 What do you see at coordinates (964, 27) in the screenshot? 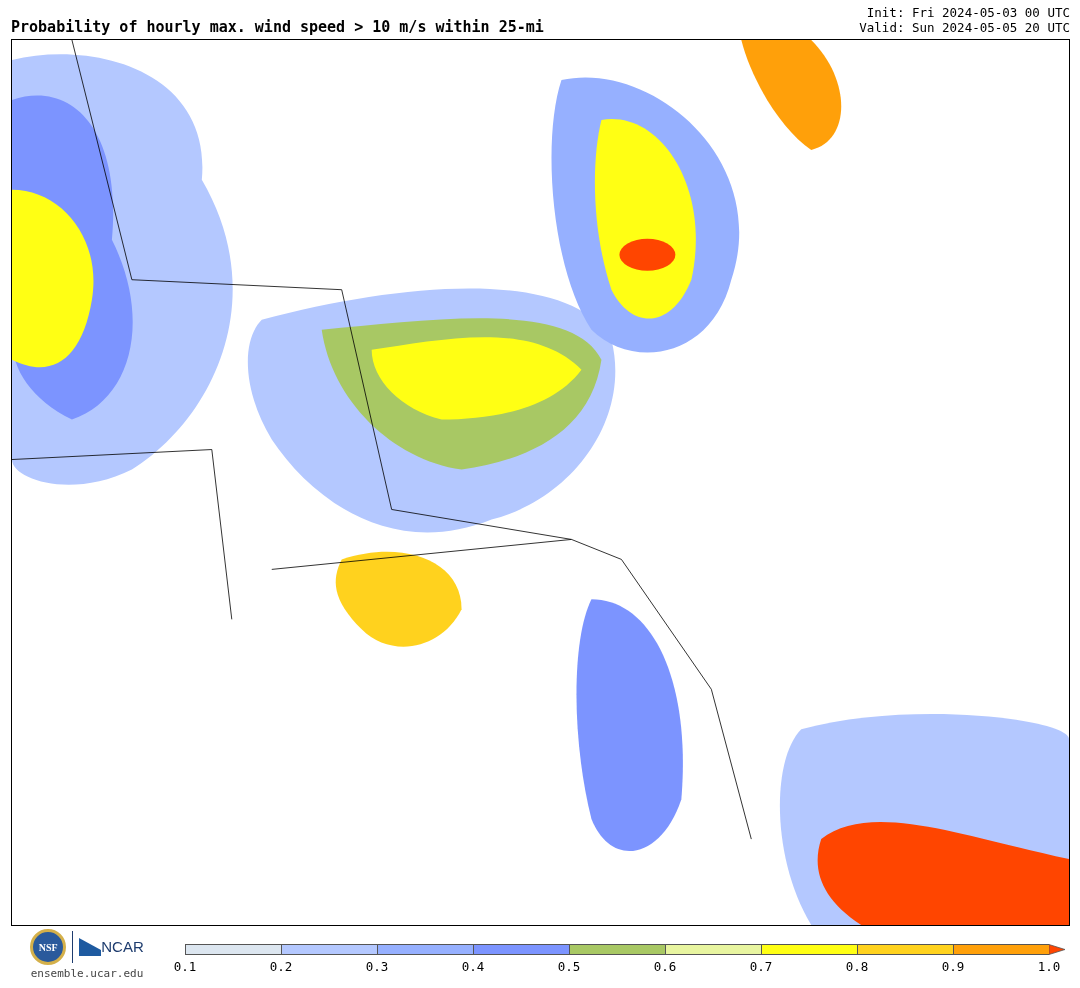
I see `valid-time: Valid: Sun 2024-05-05 20 UTC` at bounding box center [964, 27].